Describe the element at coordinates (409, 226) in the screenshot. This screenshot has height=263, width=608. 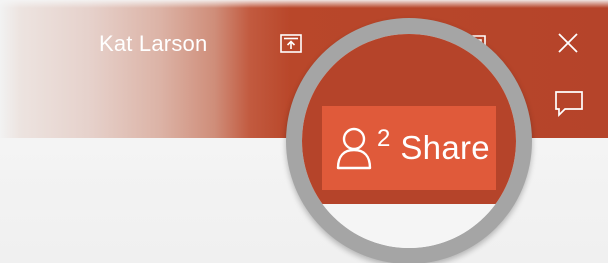
I see `magnified-ribbon-area` at that location.